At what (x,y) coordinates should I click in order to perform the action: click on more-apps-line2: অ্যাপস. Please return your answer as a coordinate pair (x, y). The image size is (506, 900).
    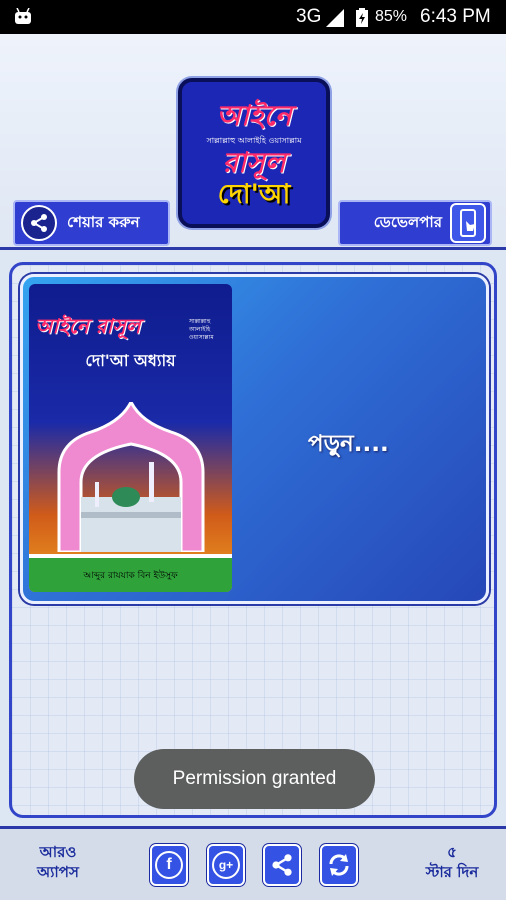
    Looking at the image, I should click on (58, 872).